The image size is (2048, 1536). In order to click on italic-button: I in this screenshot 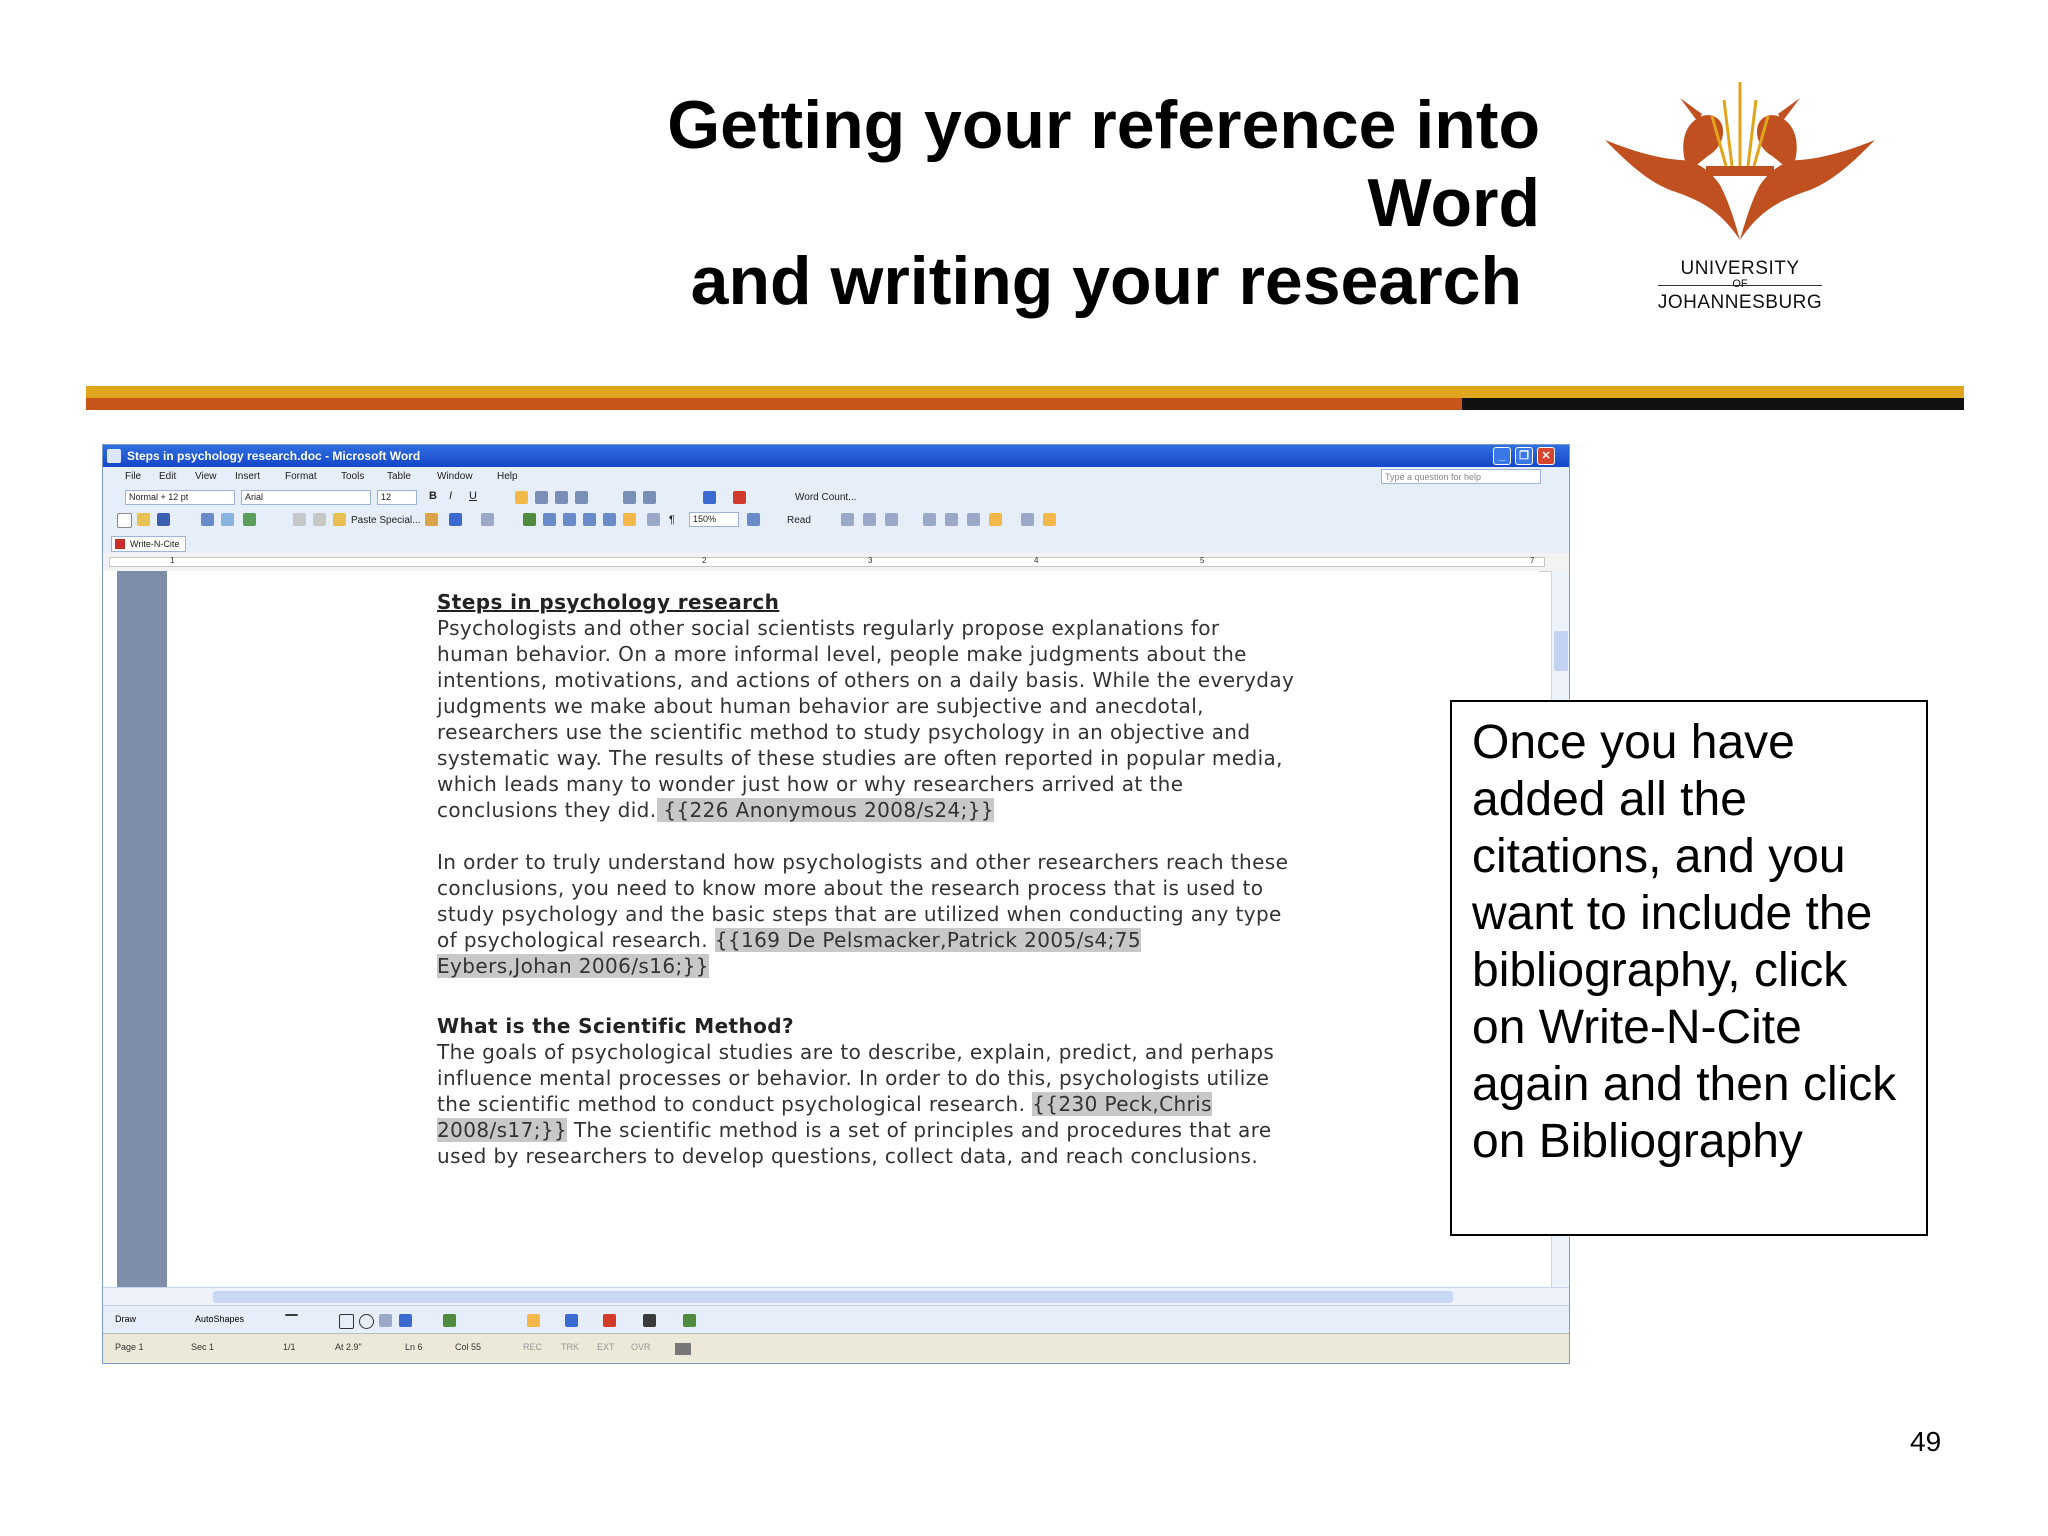, I will do `click(450, 496)`.